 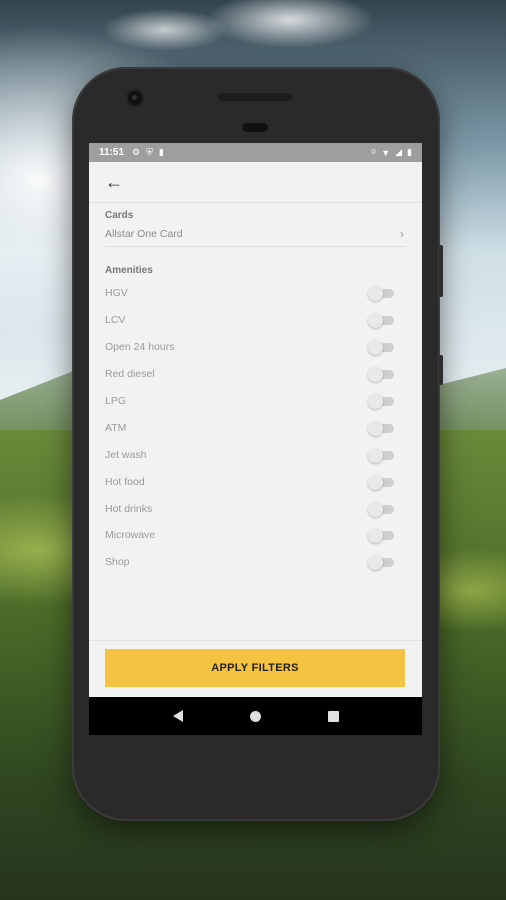 I want to click on signal-icon: ◢, so click(x=399, y=152).